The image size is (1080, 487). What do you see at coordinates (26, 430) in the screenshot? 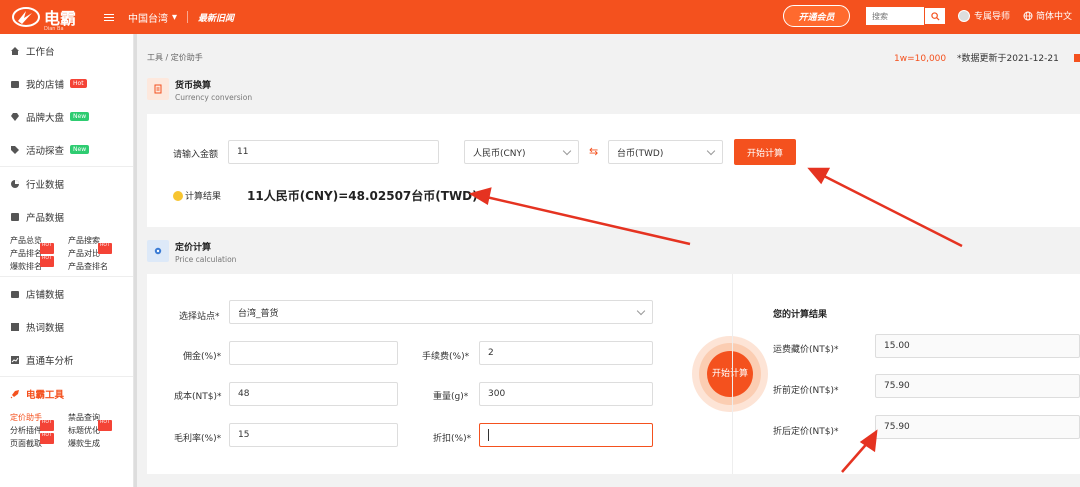
I see `submenu-label: 分析插件` at bounding box center [26, 430].